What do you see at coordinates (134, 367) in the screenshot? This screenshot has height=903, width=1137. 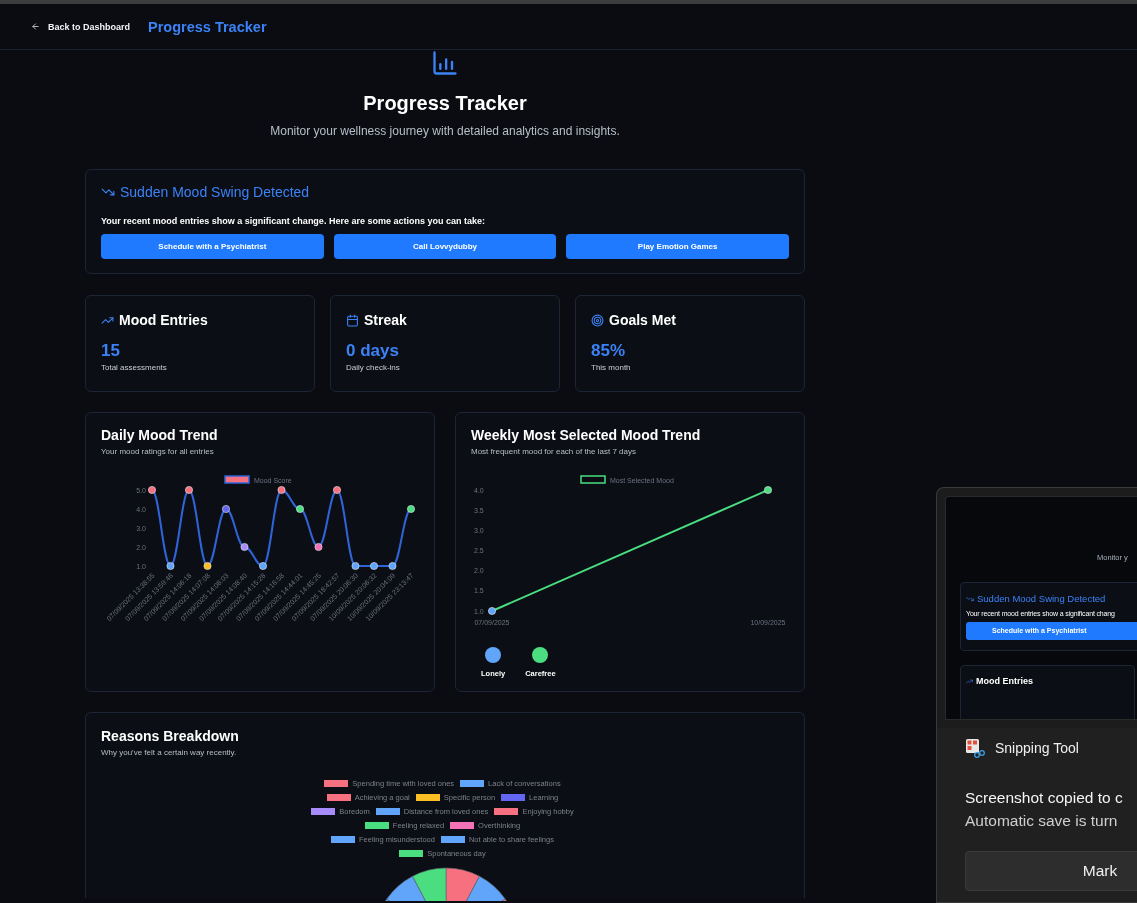 I see `stat-caption: Total assessments` at bounding box center [134, 367].